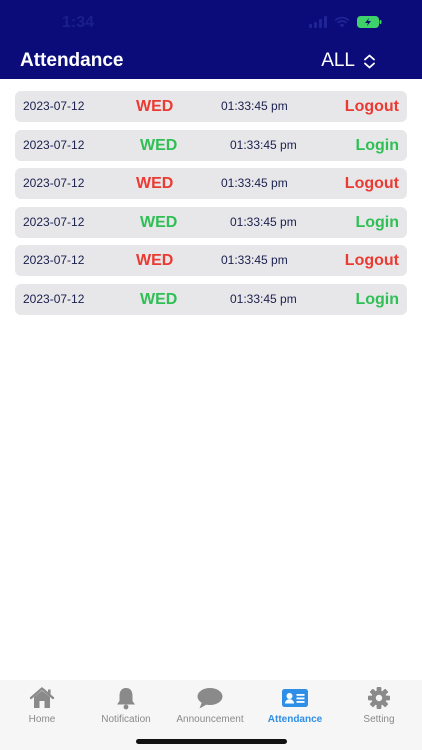 Image resolution: width=422 pixels, height=750 pixels. What do you see at coordinates (369, 61) in the screenshot?
I see `chevron-up-down-icon` at bounding box center [369, 61].